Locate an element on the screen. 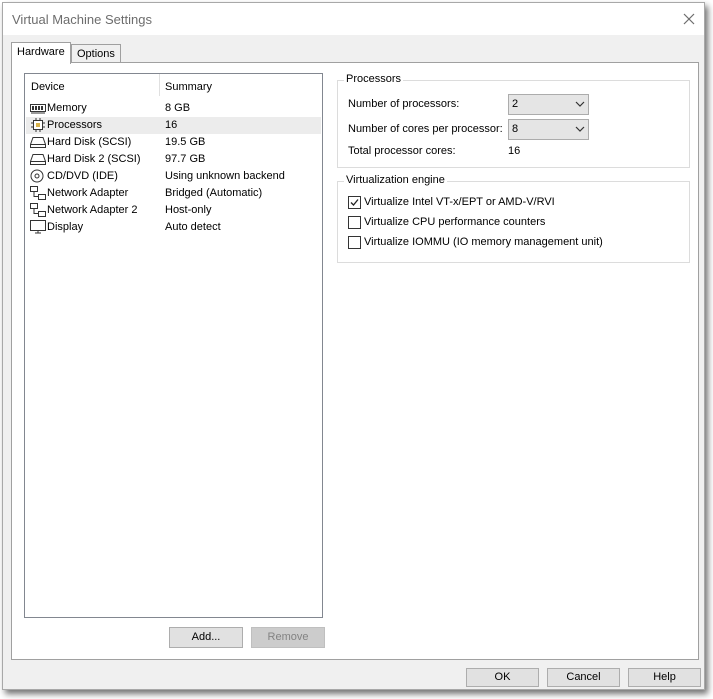  num-processors-select: 2 is located at coordinates (548, 104).